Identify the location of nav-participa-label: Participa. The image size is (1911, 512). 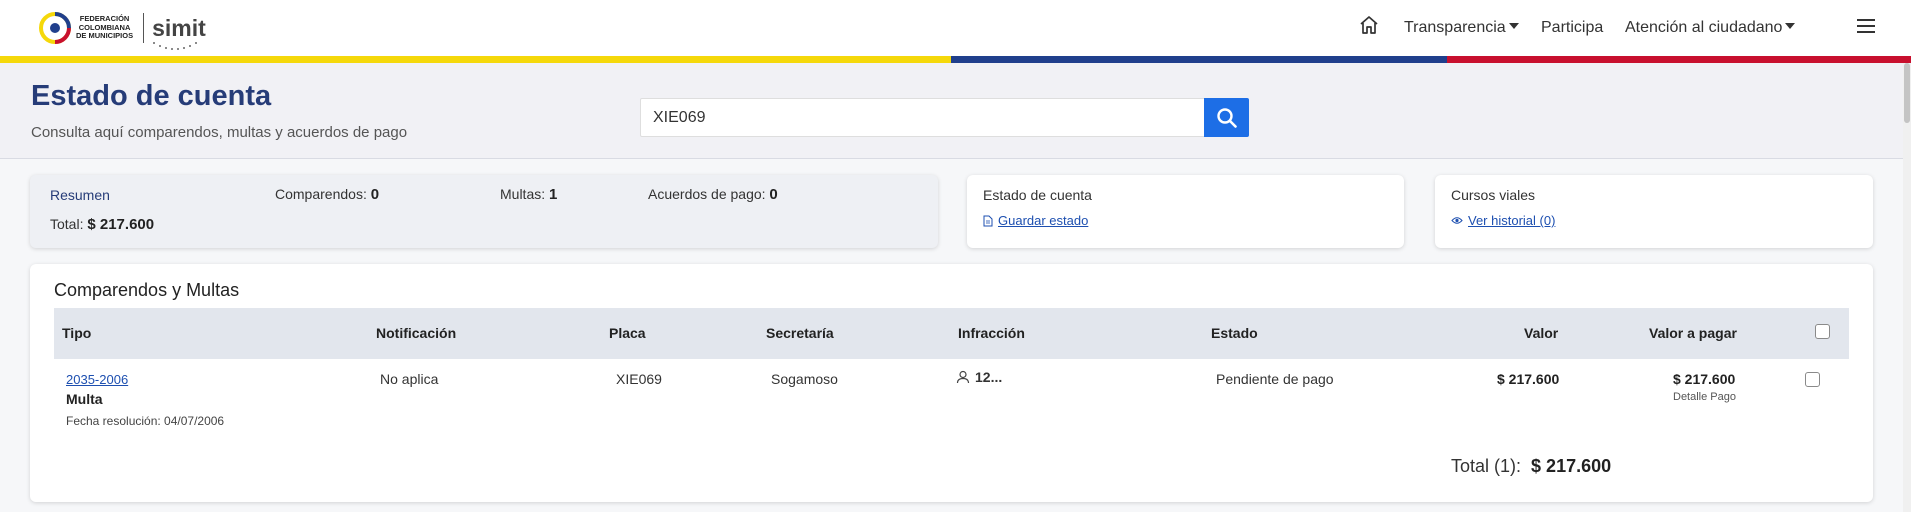
(1572, 27).